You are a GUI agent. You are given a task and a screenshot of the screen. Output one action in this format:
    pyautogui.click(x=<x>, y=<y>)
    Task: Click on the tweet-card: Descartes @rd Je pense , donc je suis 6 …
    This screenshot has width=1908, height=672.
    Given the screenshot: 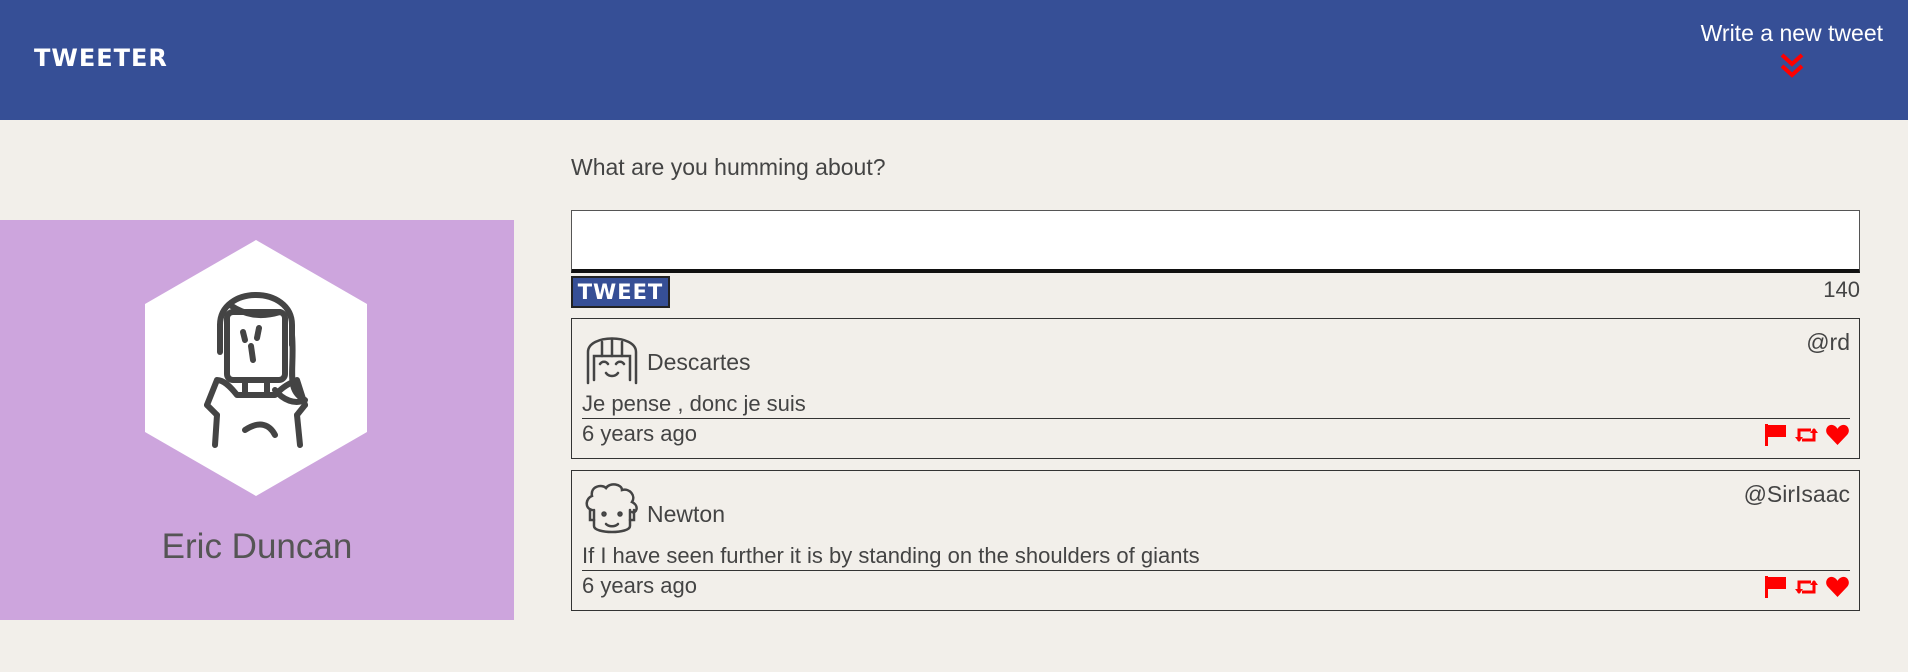 What is the action you would take?
    pyautogui.click(x=1215, y=388)
    